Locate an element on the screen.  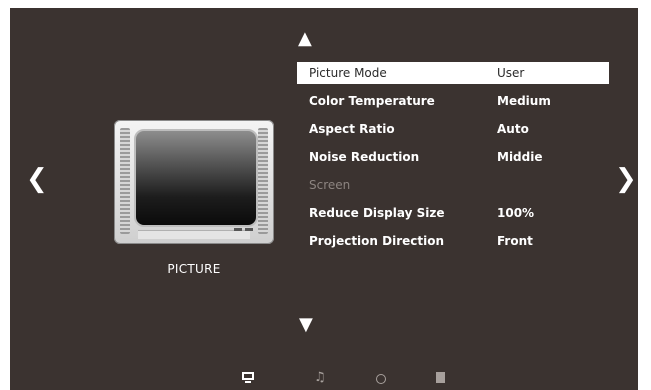
monitor-icon is located at coordinates (248, 378).